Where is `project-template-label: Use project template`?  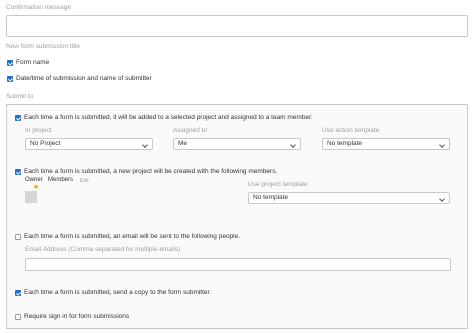 project-template-label: Use project template is located at coordinates (278, 184).